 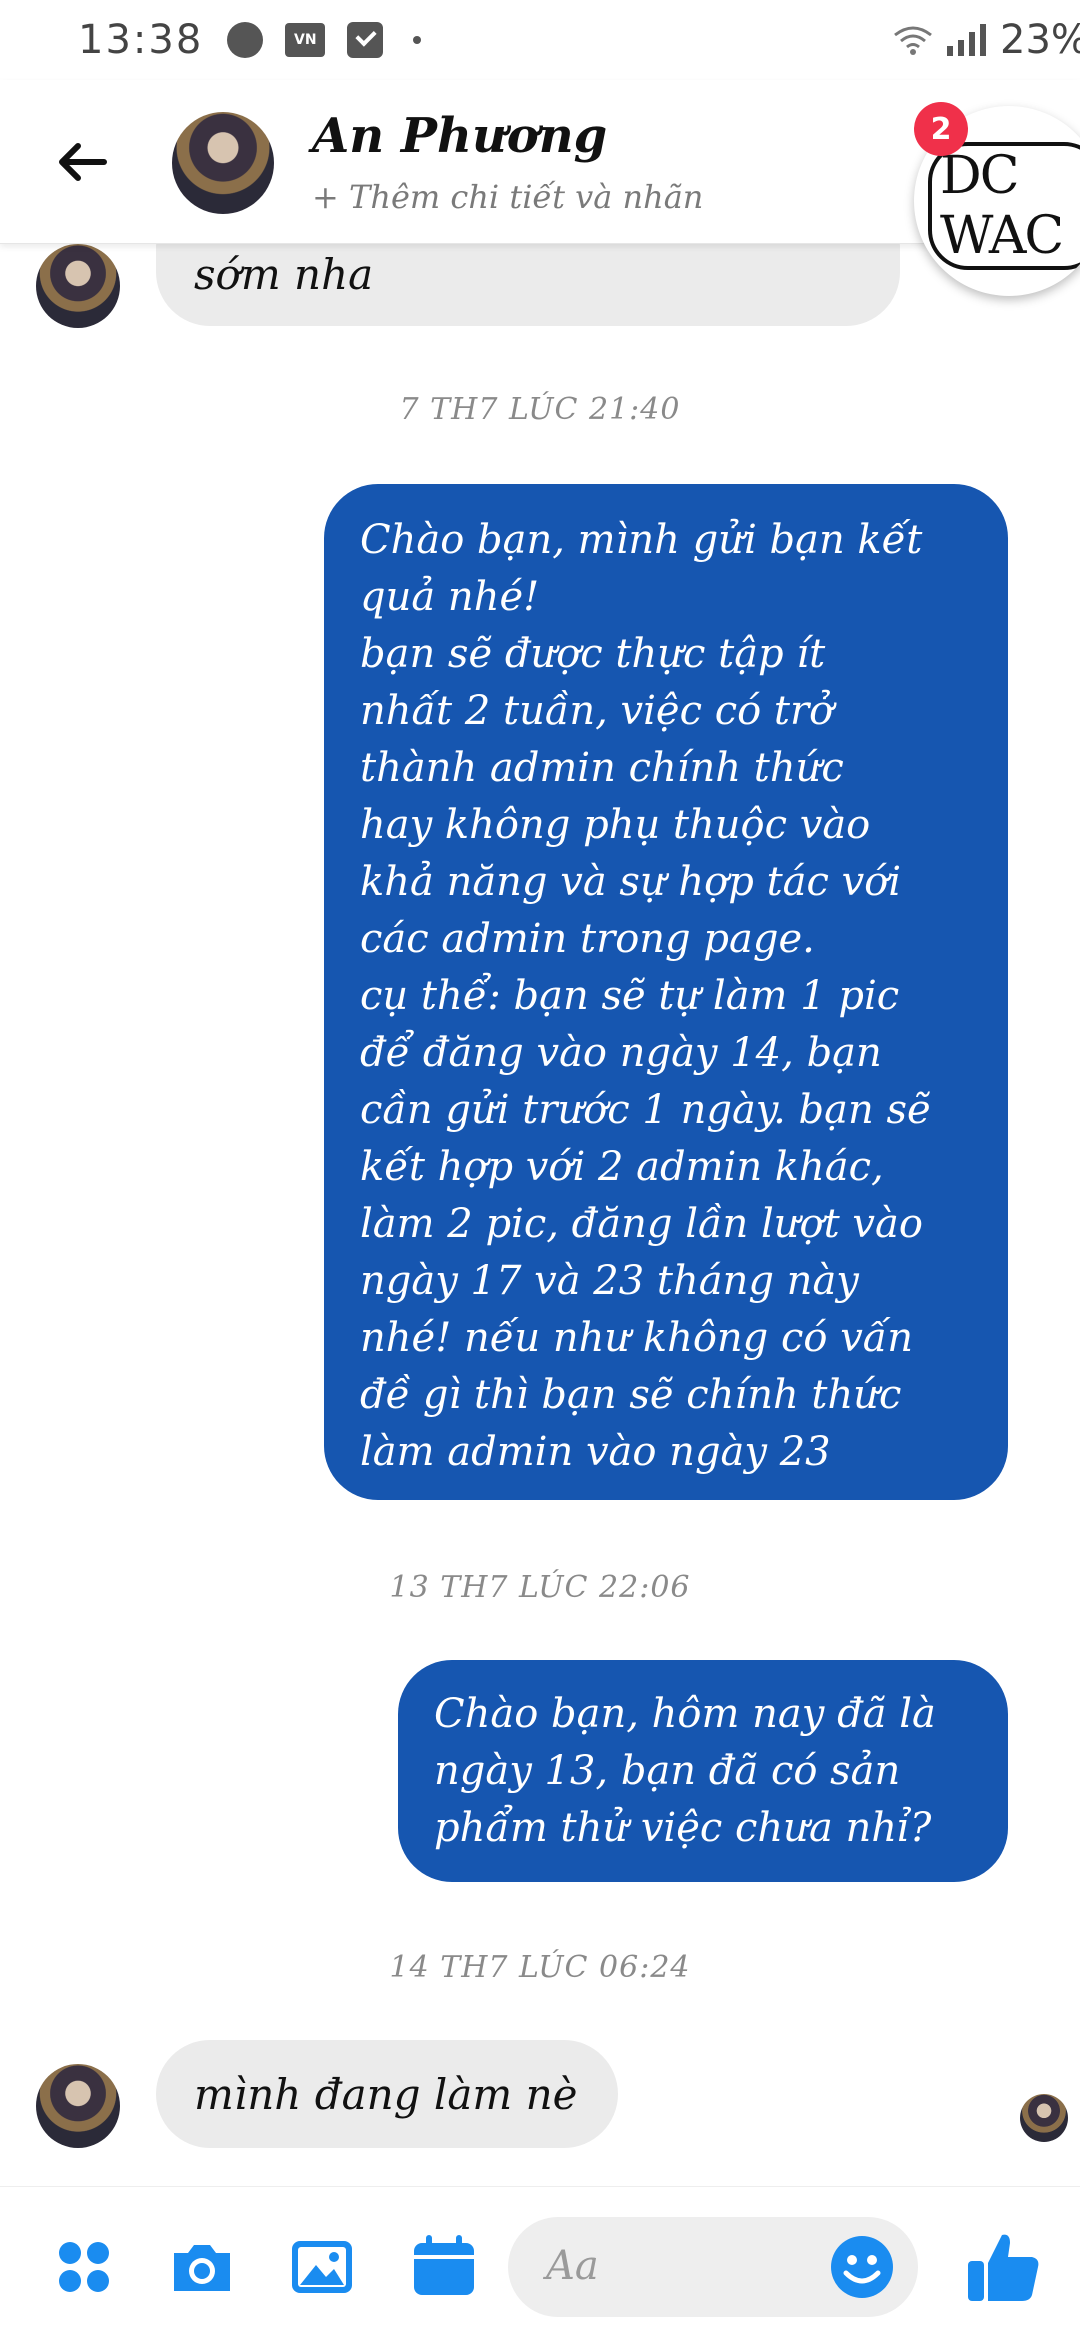 I want to click on calendar-button, so click(x=444, y=2267).